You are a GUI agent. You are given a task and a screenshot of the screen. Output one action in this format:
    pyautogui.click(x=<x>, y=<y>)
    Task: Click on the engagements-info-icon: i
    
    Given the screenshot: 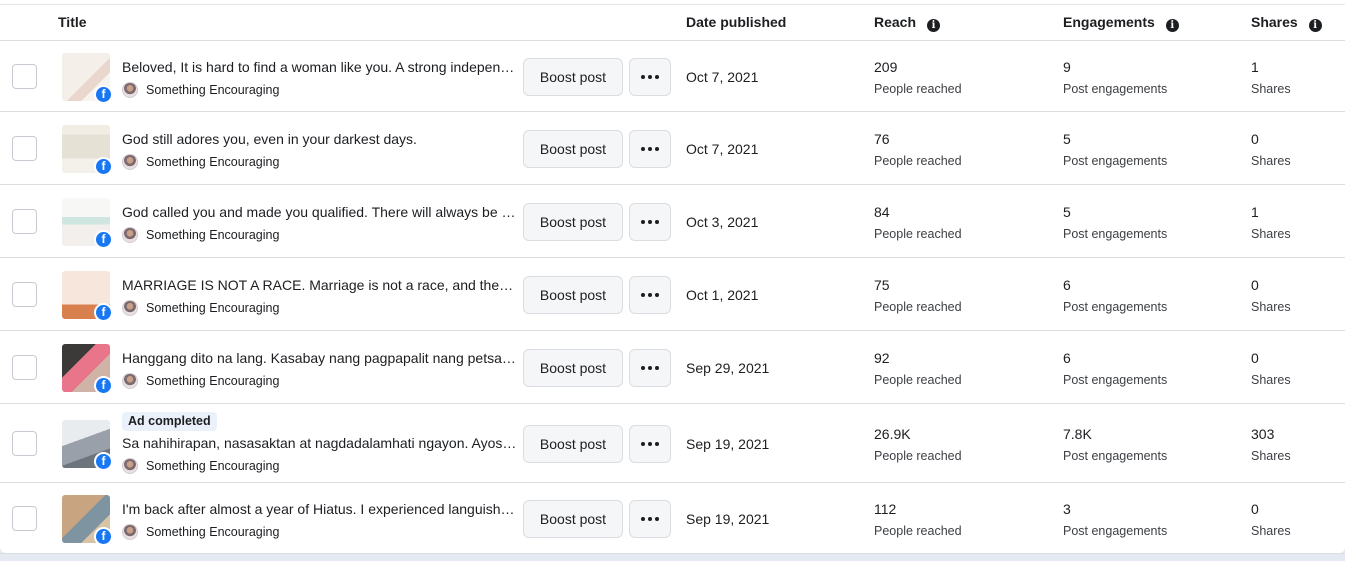 What is the action you would take?
    pyautogui.click(x=1172, y=25)
    